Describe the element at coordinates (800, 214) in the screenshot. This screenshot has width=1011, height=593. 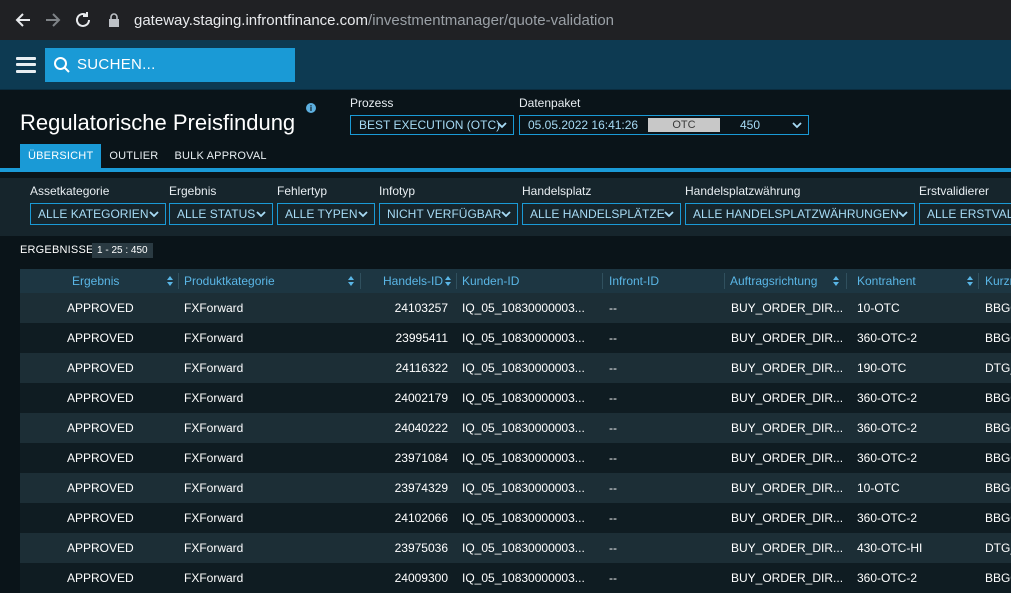
I see `filter-handelsplatzwaehrung: ALLE HANDELSPLATZWÄHRUNGEN` at that location.